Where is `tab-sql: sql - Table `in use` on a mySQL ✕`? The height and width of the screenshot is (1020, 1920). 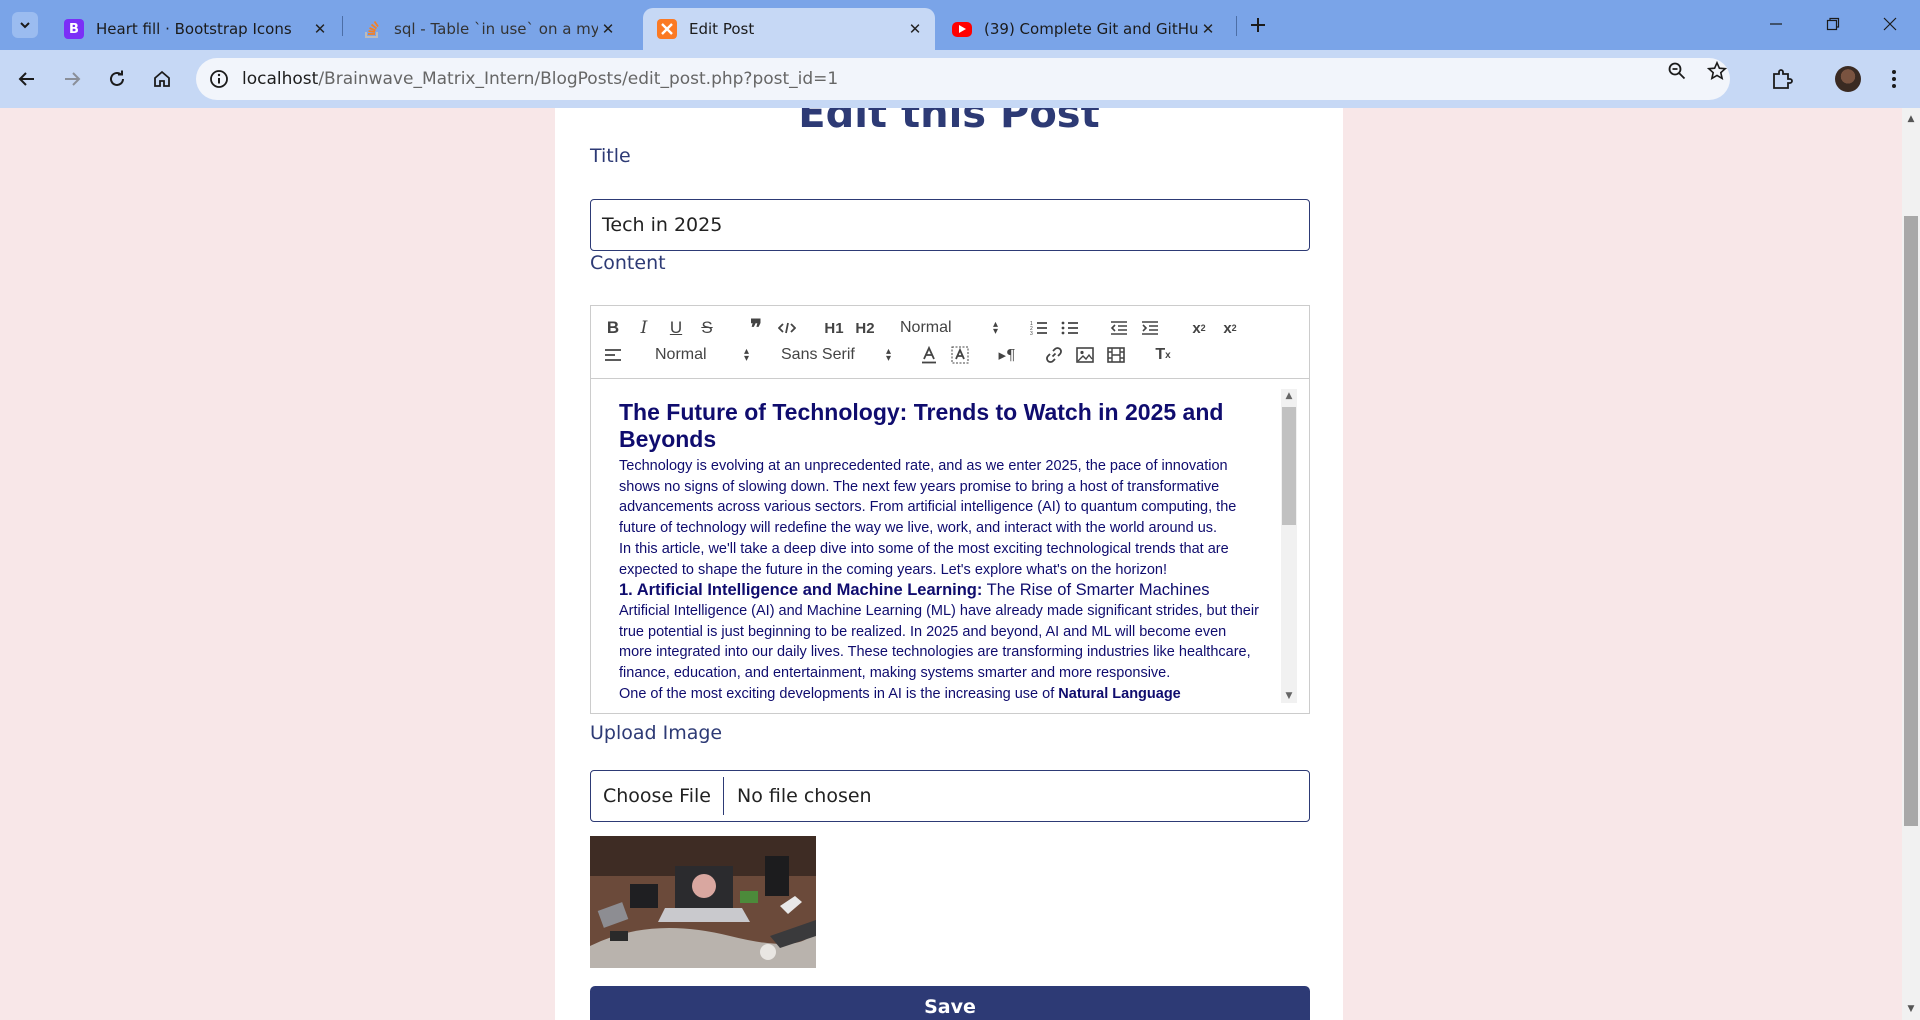
tab-sql: sql - Table `in use` on a mySQL ✕ is located at coordinates (488, 29).